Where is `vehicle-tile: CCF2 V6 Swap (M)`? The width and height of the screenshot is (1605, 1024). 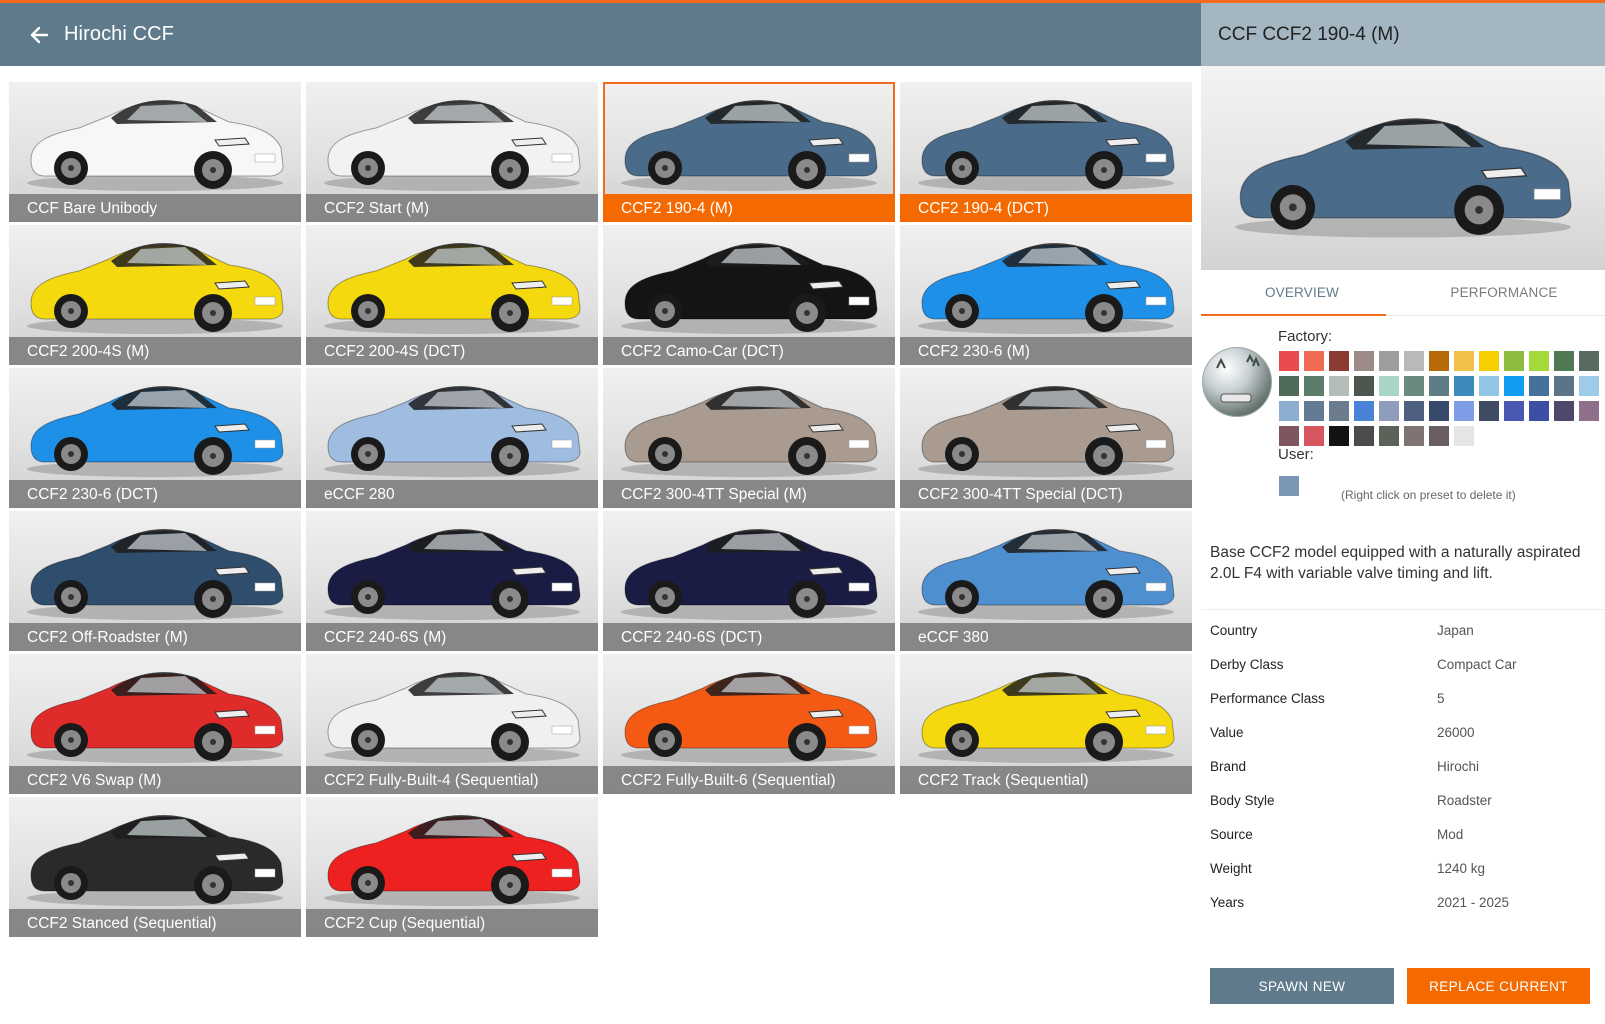
vehicle-tile: CCF2 V6 Swap (M) is located at coordinates (155, 724).